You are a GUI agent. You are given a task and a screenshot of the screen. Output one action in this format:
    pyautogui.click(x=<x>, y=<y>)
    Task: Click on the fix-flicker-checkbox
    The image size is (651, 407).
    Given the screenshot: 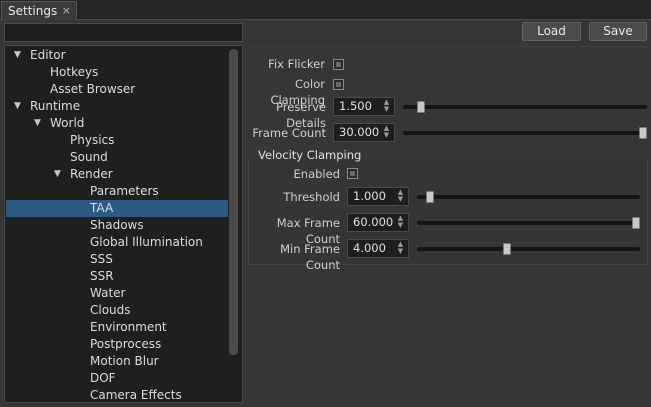 What is the action you would take?
    pyautogui.click(x=338, y=64)
    